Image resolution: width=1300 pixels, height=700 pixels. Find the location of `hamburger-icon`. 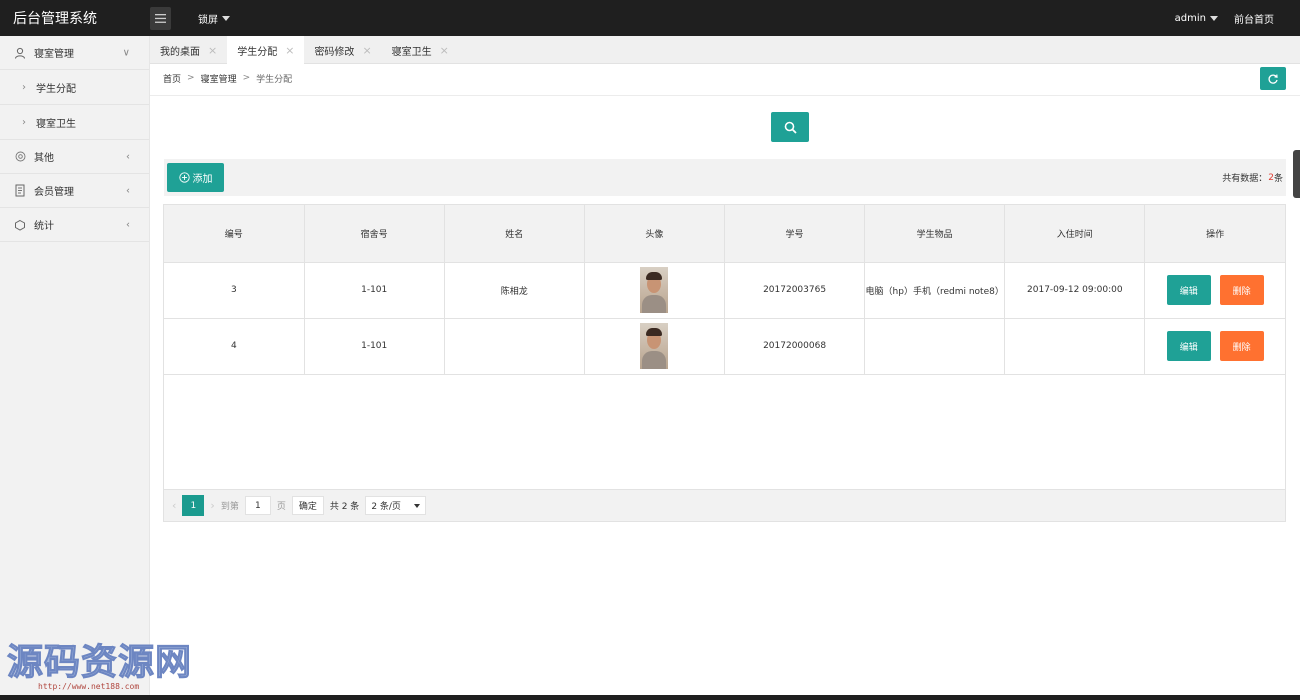

hamburger-icon is located at coordinates (160, 18).